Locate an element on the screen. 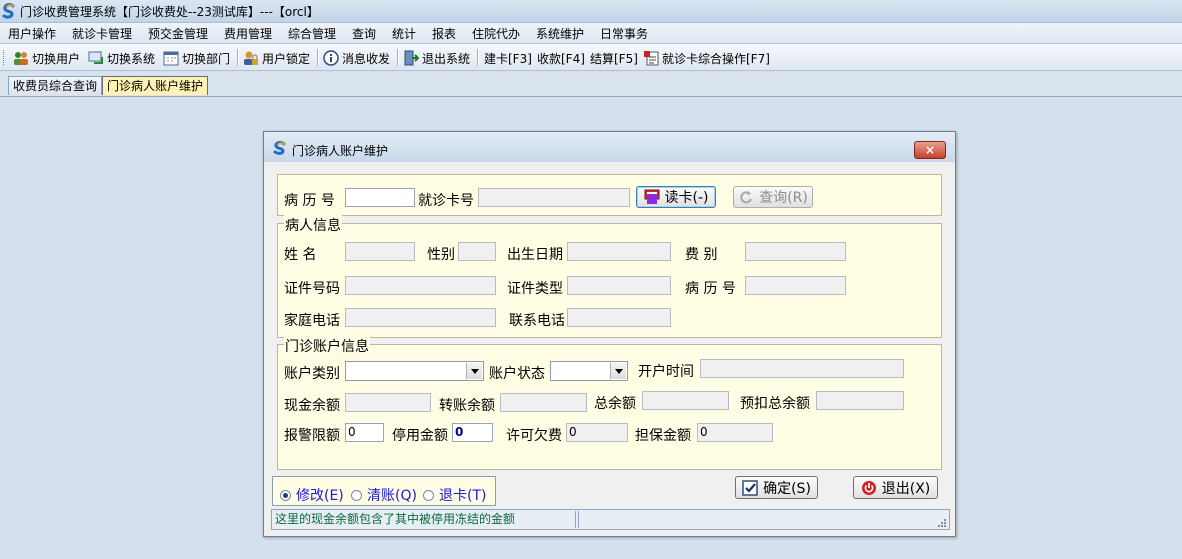 The image size is (1182, 559). menu-inpatient-agent: 住院代办 is located at coordinates (496, 33).